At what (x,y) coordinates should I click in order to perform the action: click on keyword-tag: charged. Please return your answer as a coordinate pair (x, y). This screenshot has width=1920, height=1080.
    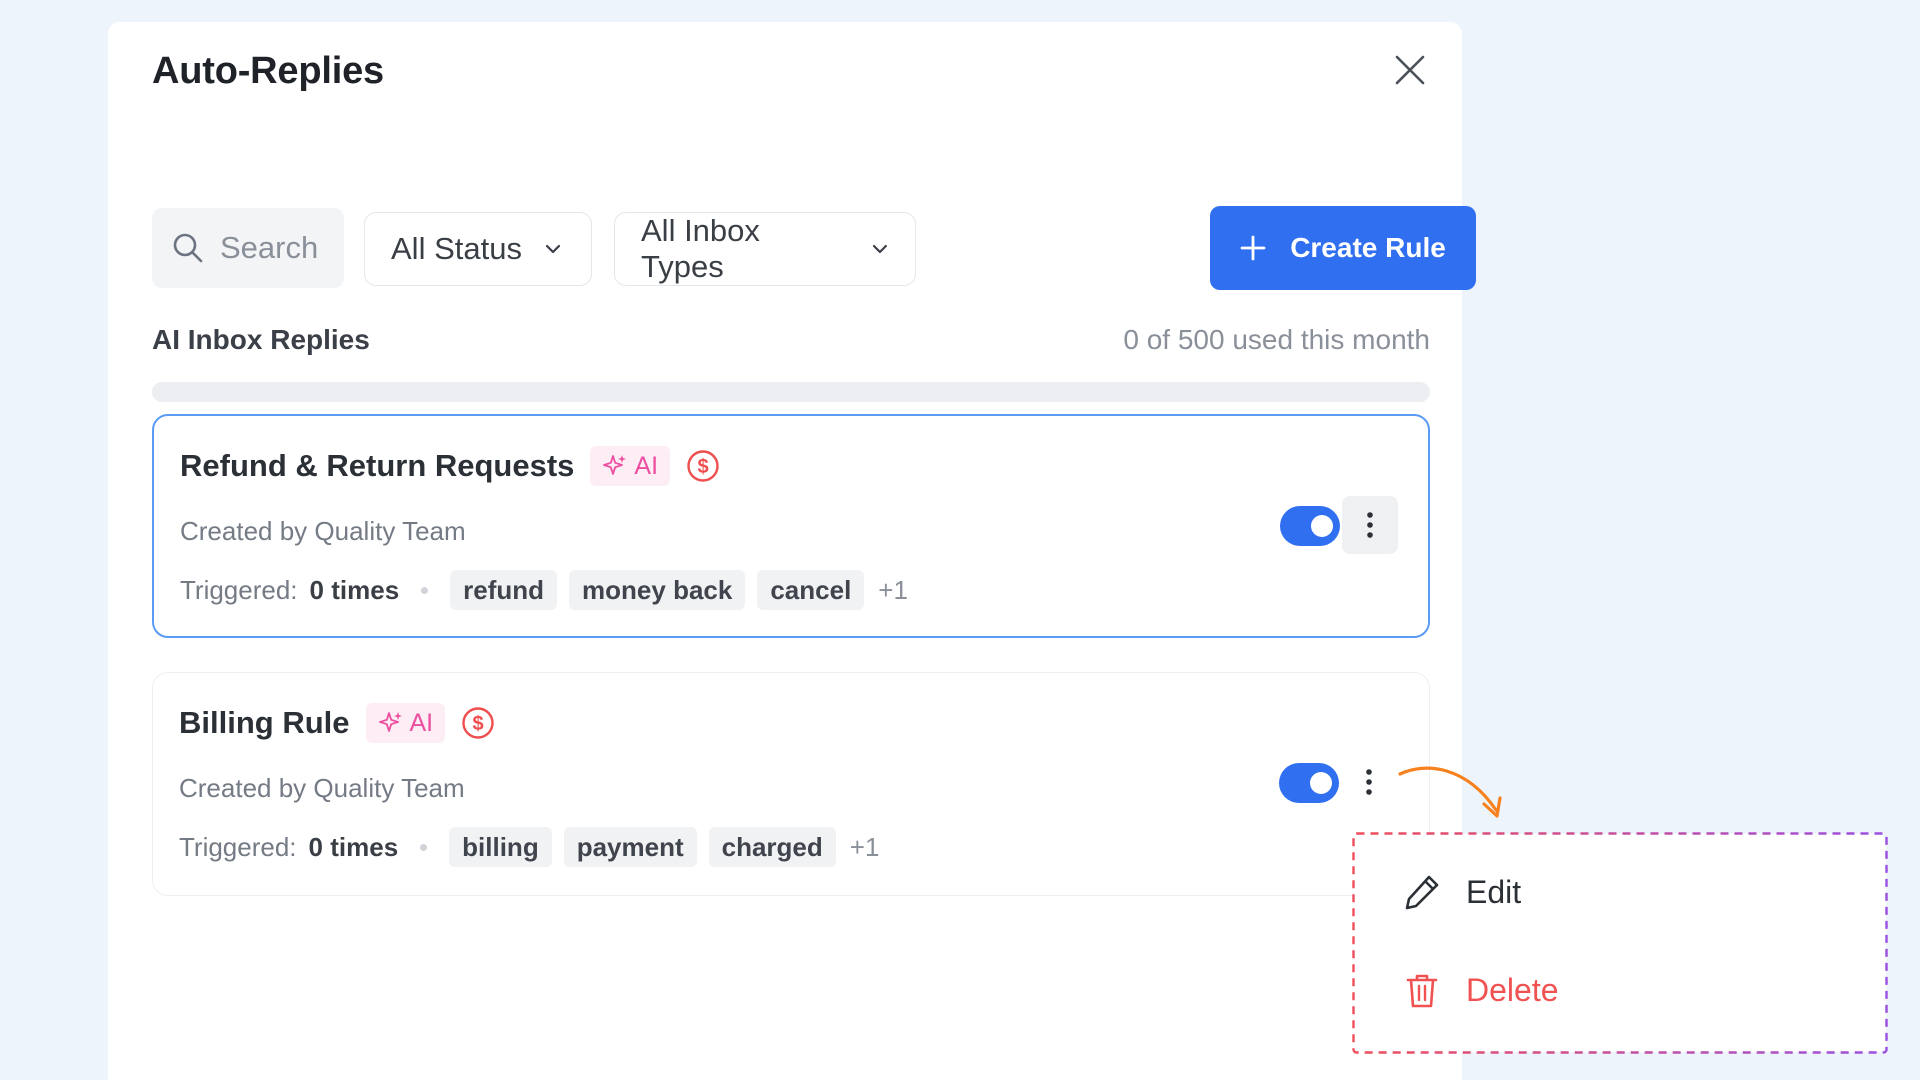
    Looking at the image, I should click on (772, 847).